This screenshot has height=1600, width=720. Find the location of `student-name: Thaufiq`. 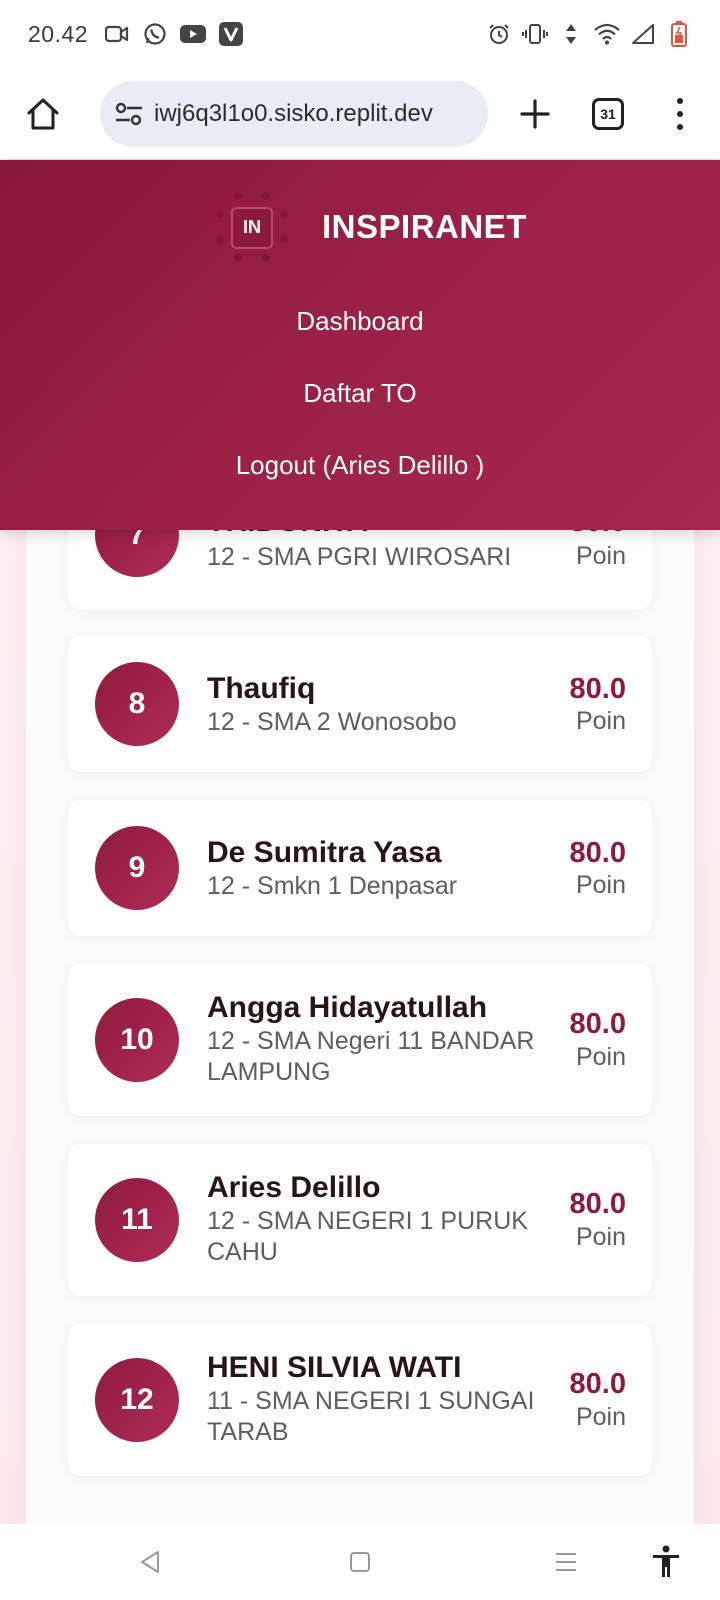

student-name: Thaufiq is located at coordinates (261, 688).